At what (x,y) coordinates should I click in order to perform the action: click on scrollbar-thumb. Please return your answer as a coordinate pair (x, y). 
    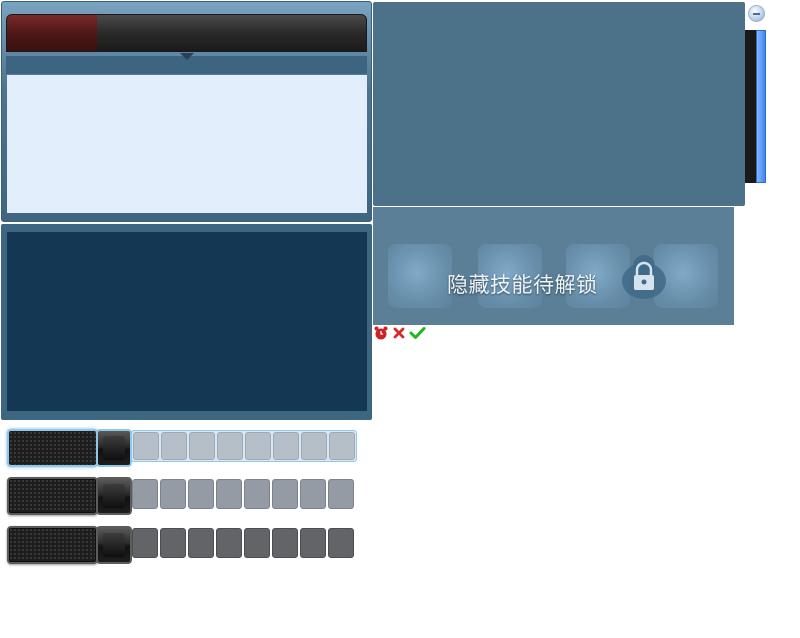
    Looking at the image, I should click on (761, 106).